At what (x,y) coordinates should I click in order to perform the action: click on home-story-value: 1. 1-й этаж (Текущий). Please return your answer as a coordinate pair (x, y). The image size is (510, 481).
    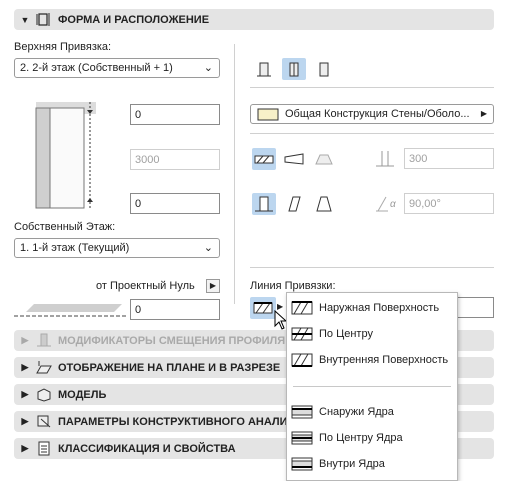
    Looking at the image, I should click on (75, 248).